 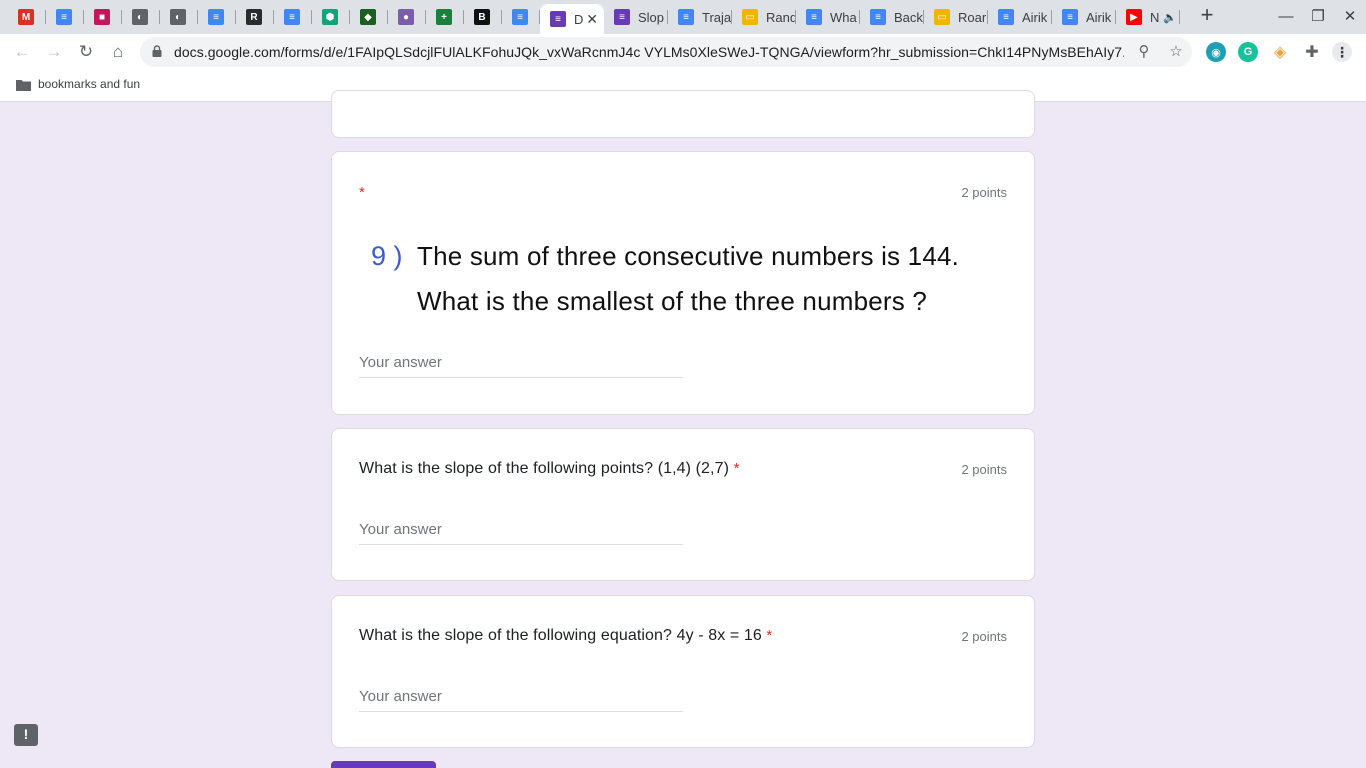 I want to click on report-problem-icon: !, so click(x=26, y=735).